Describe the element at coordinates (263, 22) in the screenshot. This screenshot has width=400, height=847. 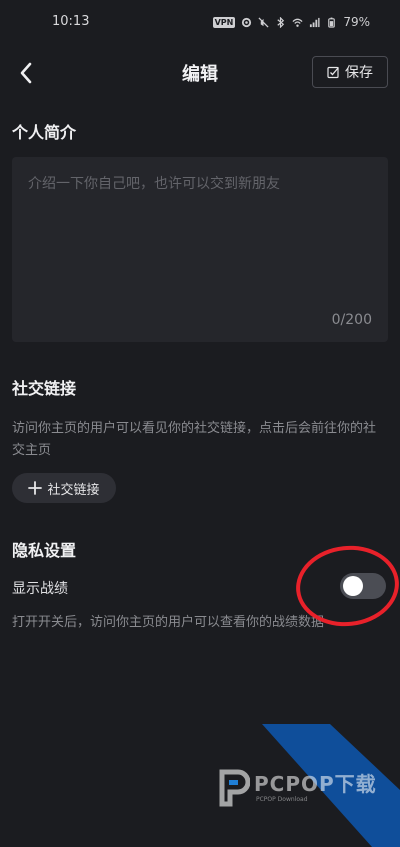
I see `mute-icon` at that location.